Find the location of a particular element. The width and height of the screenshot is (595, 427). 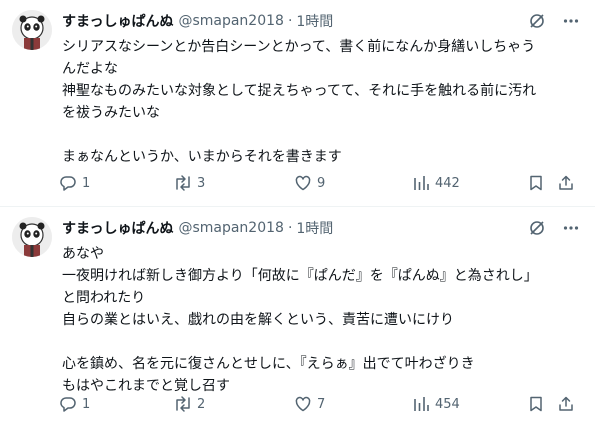

tweet-text-line: まぁなんというか、いまからそれを書きます is located at coordinates (202, 157).